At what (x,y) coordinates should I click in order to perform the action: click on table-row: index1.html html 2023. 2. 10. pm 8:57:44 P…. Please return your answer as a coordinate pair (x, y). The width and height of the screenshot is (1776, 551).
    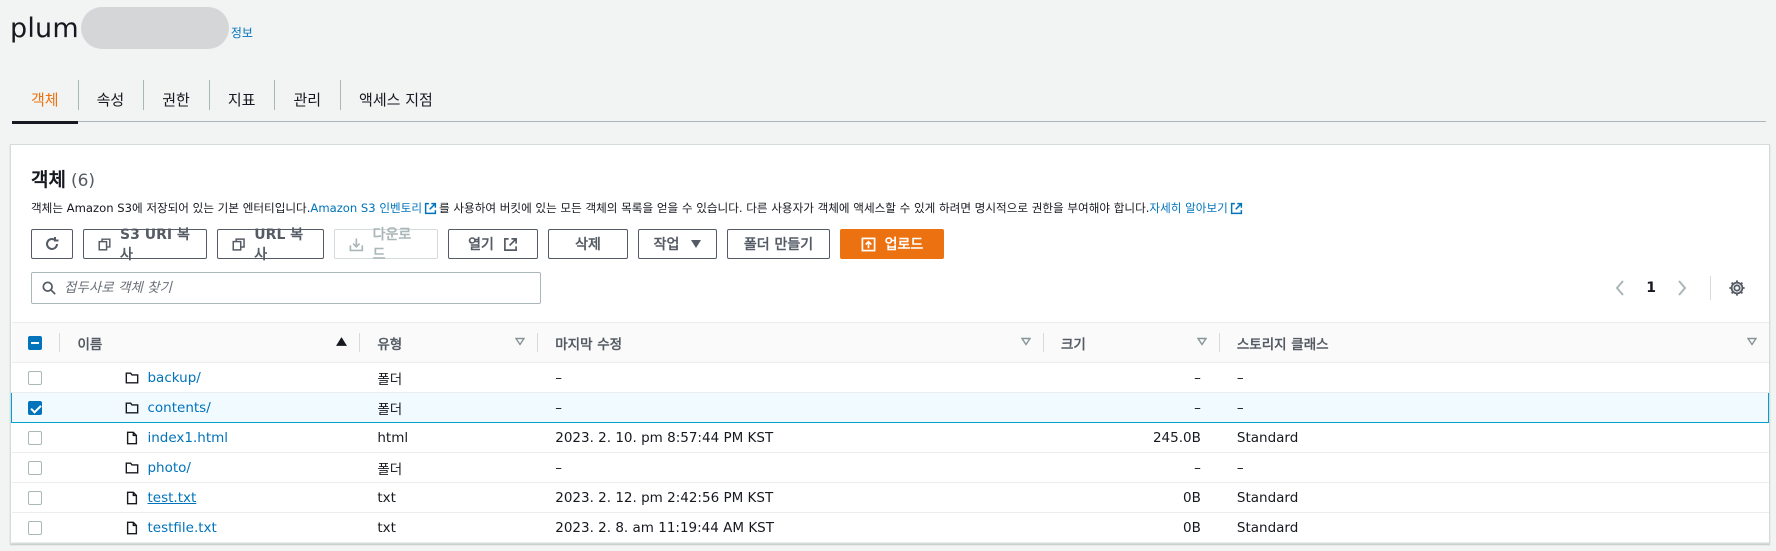
    Looking at the image, I should click on (890, 437).